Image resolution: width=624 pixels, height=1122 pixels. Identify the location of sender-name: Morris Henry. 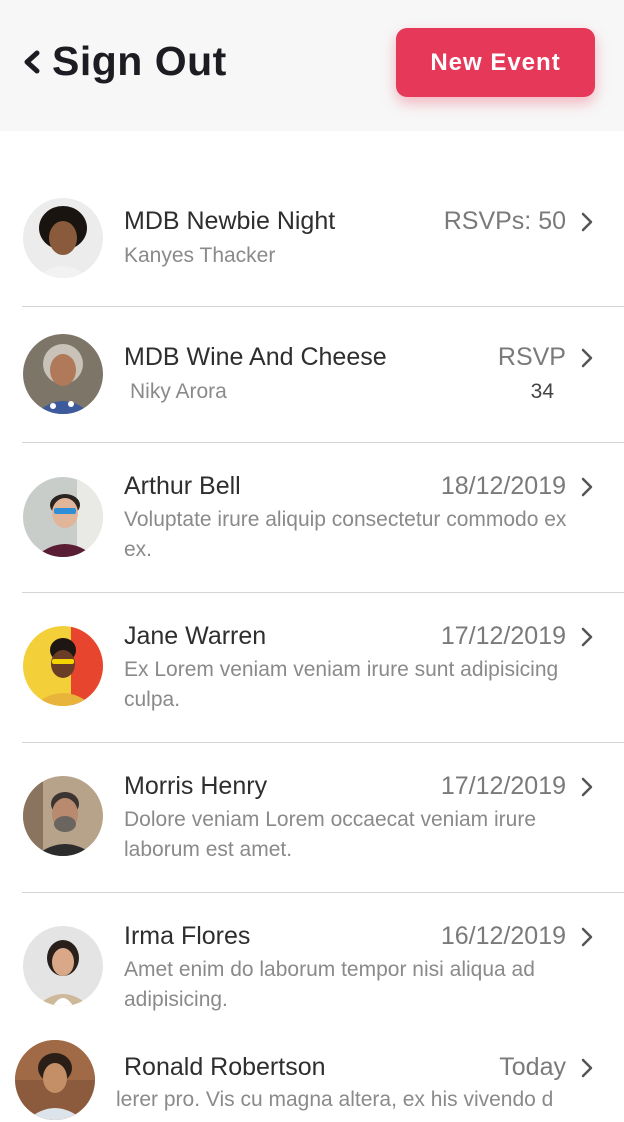
(196, 786).